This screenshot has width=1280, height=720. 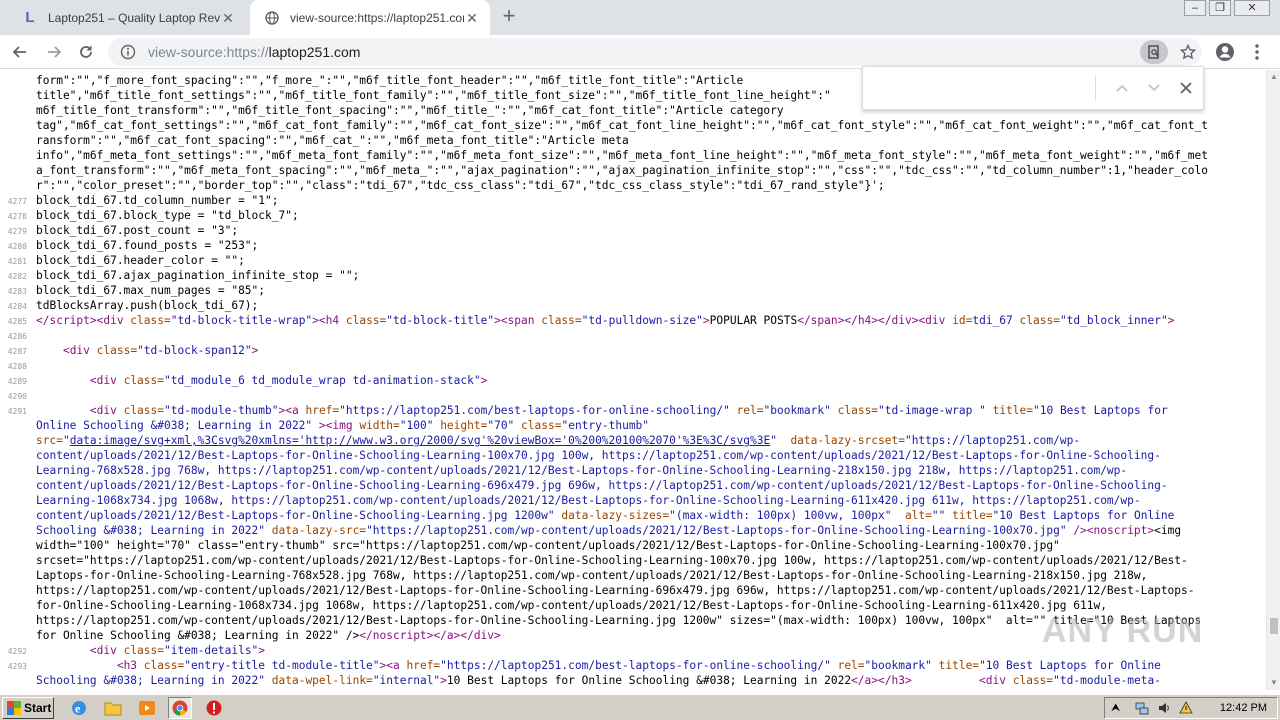 What do you see at coordinates (1115, 708) in the screenshot?
I see `tray-expand-icon: ⮝` at bounding box center [1115, 708].